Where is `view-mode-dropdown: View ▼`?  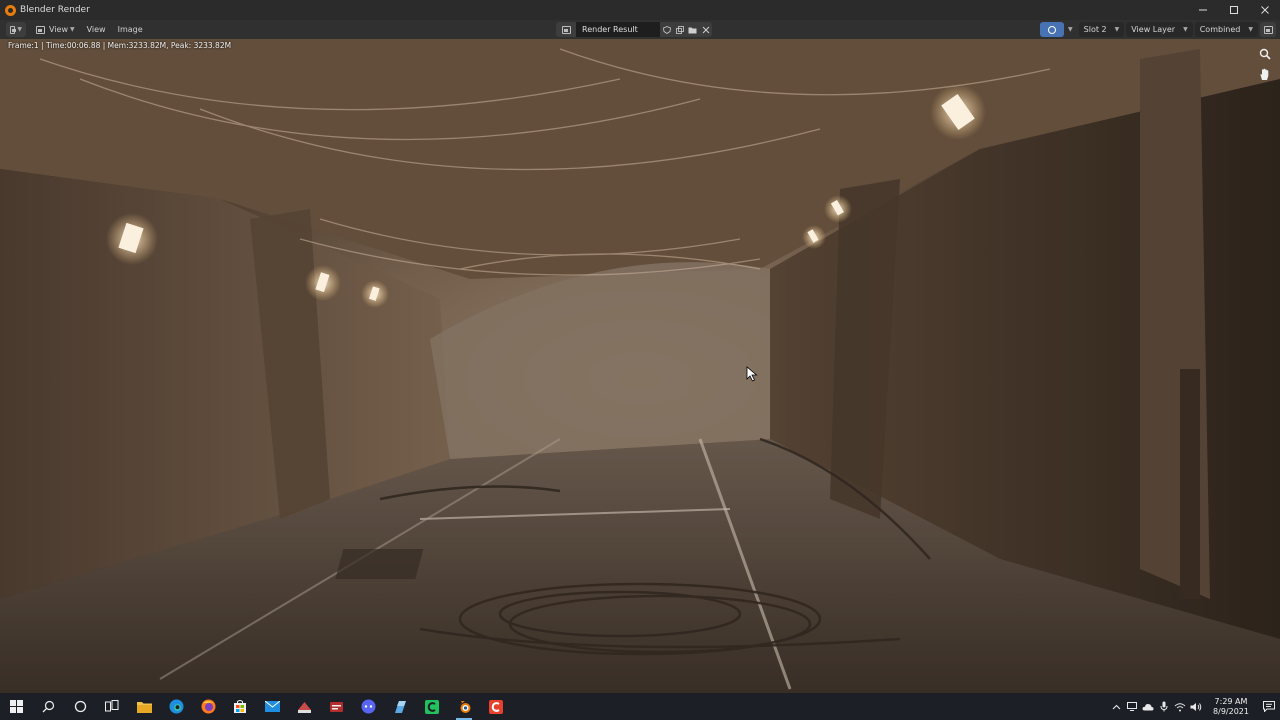
view-mode-dropdown: View ▼ is located at coordinates (55, 29).